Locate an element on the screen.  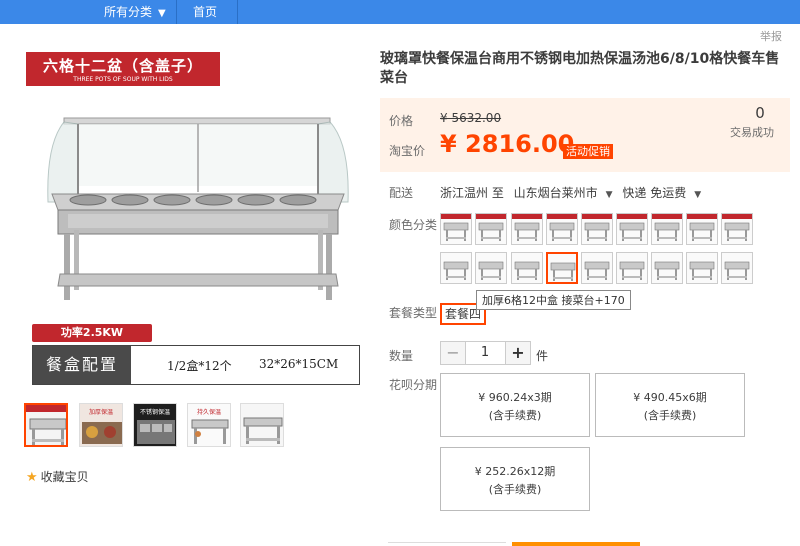
thumbnail: 加厚保温 is located at coordinates (101, 425).